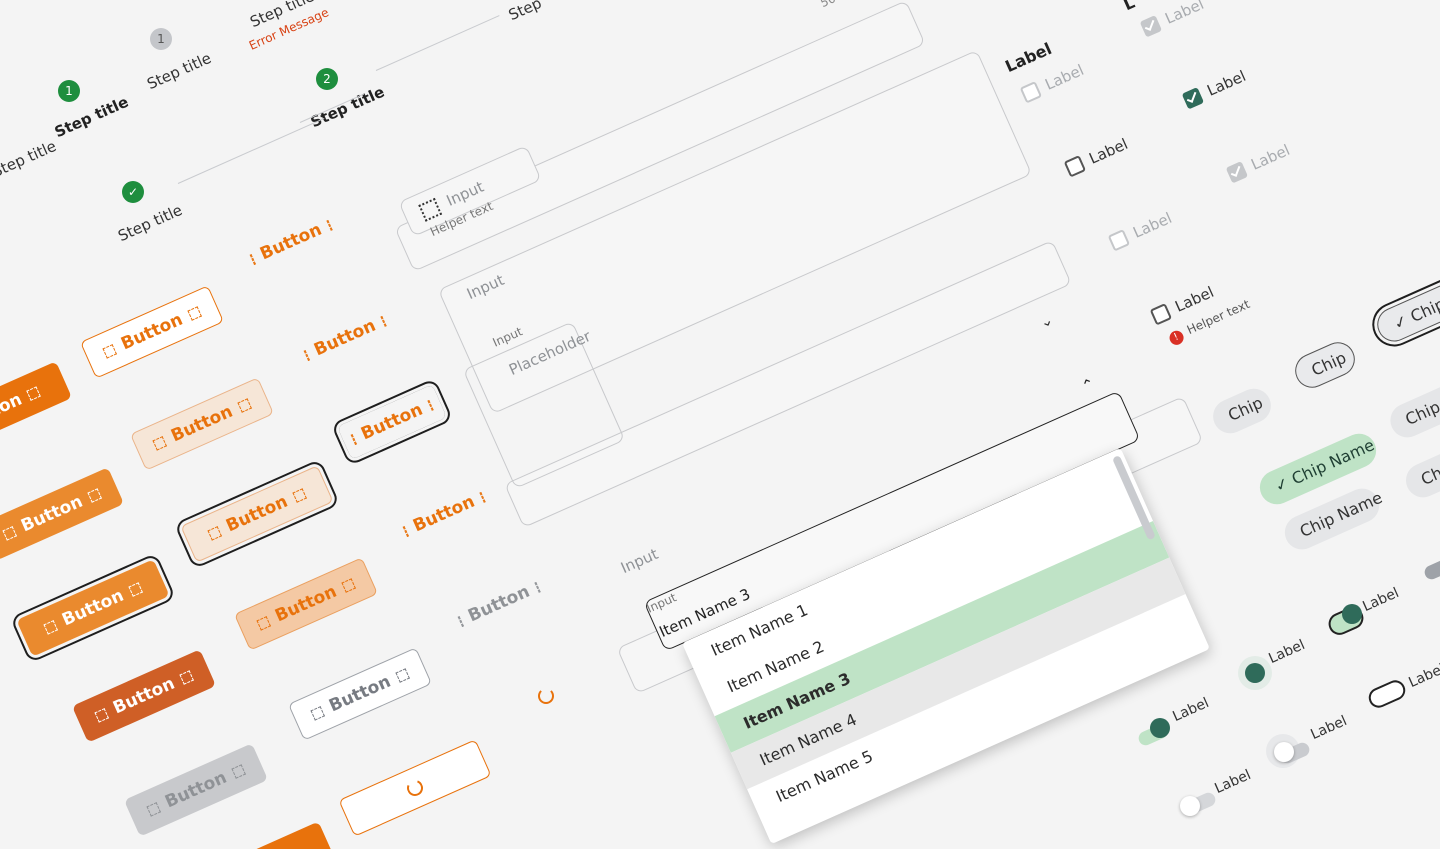  Describe the element at coordinates (251, 150) in the screenshot. I see `step-connector` at that location.